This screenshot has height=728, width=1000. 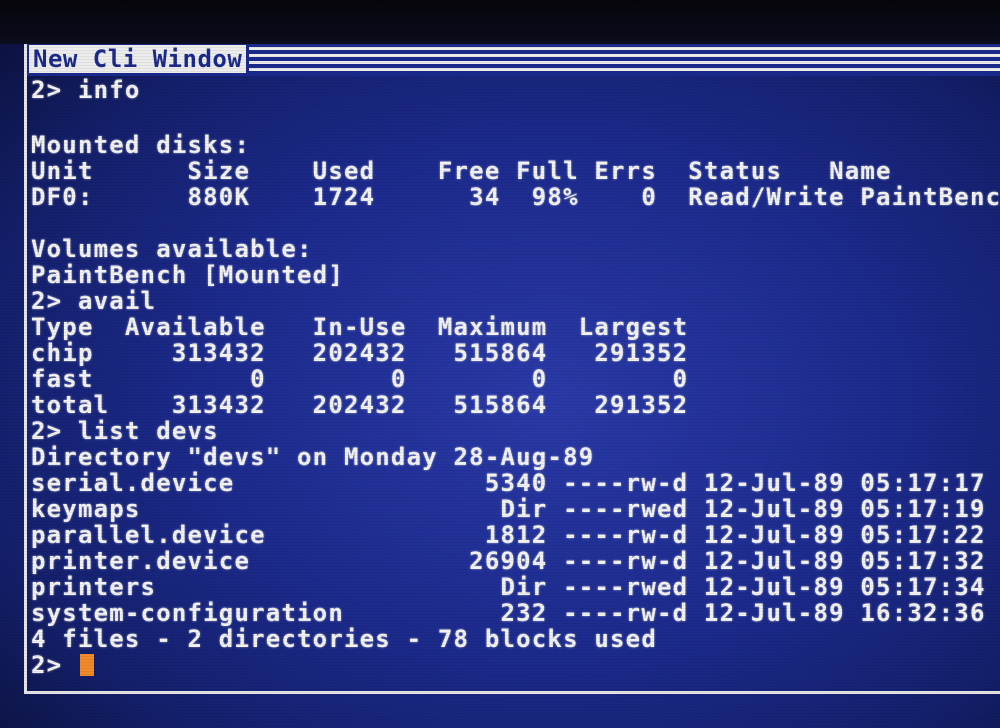 I want to click on text-cursor, so click(x=86, y=665).